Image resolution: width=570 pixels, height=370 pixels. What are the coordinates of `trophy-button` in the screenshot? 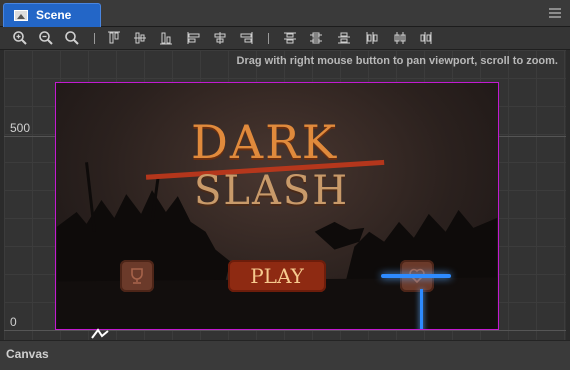 It's located at (137, 276).